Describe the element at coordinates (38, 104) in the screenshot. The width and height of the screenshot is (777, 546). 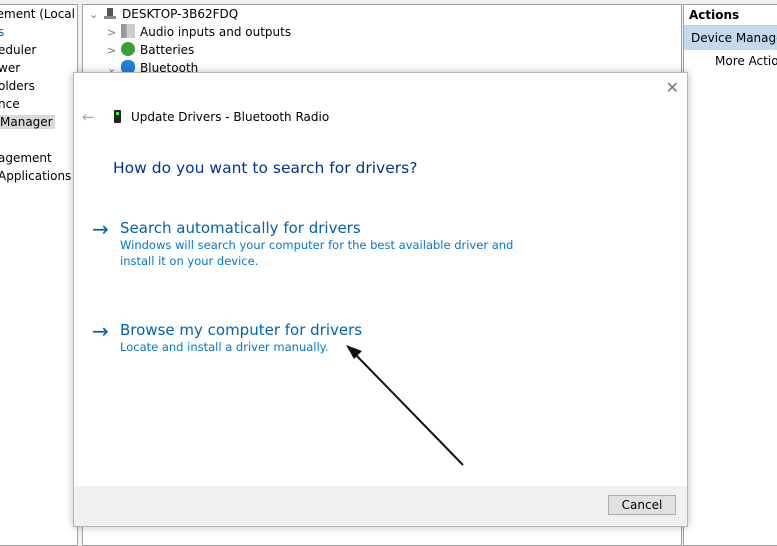
I see `tree-item: nce` at that location.